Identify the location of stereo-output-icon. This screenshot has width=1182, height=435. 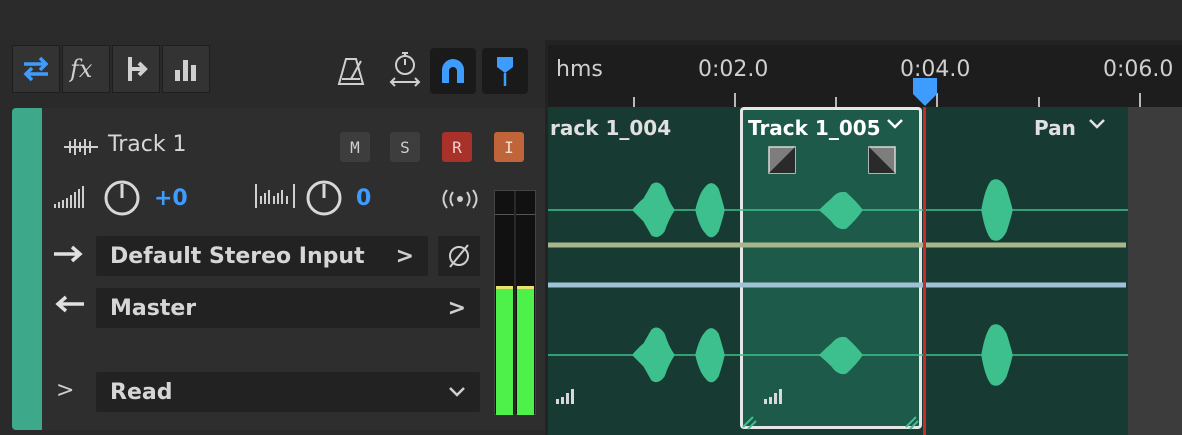
(460, 199).